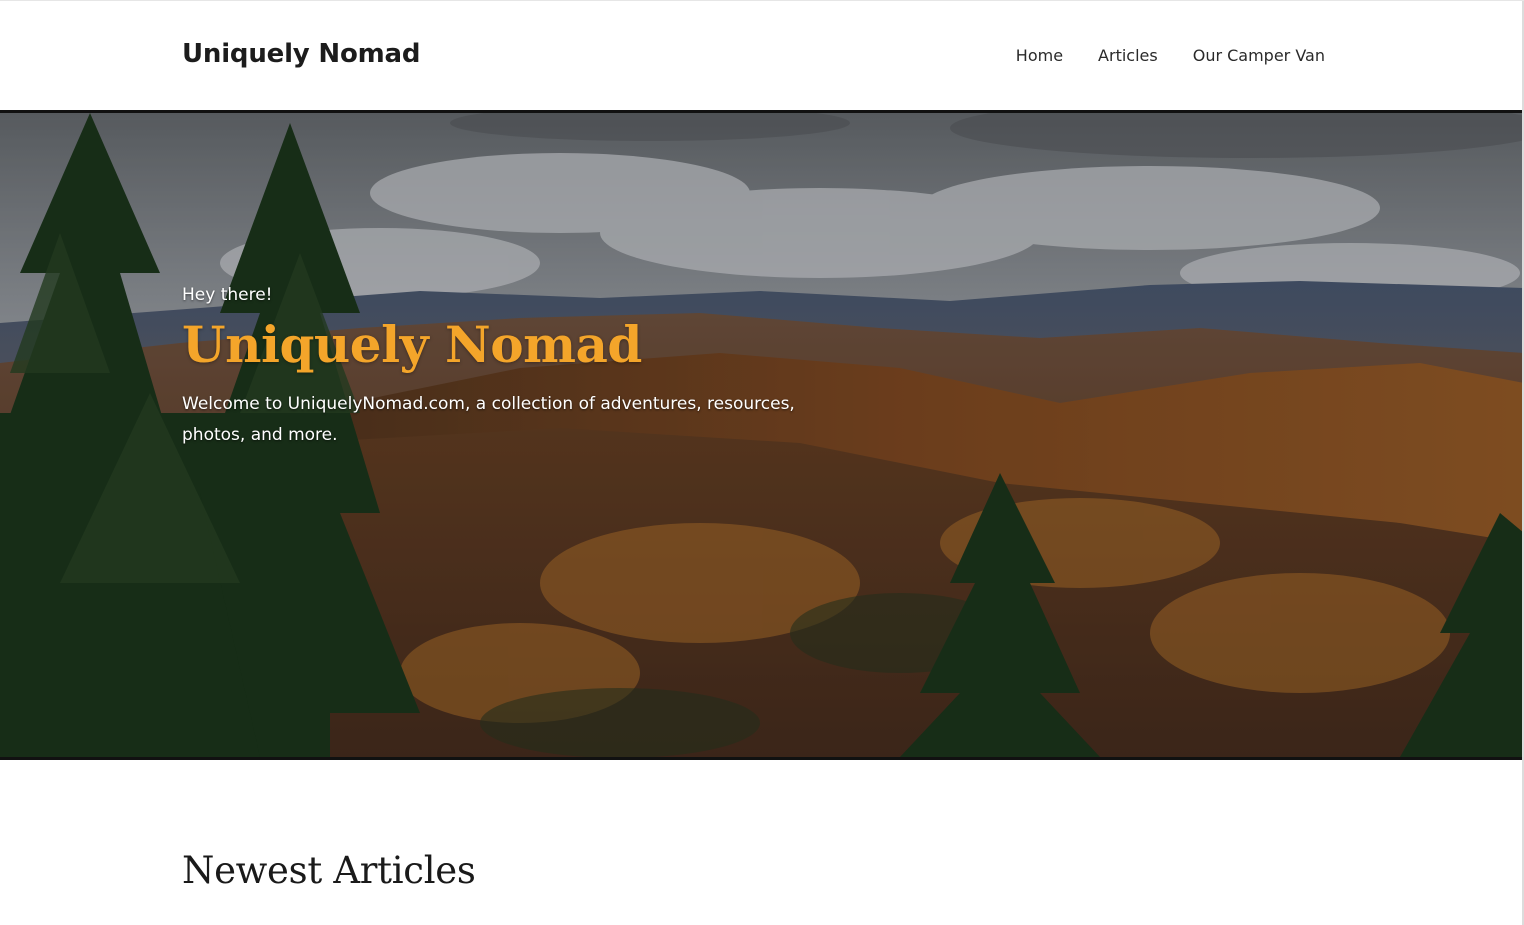 This screenshot has width=1524, height=925. What do you see at coordinates (301, 54) in the screenshot?
I see `site-title-link: Uniquely Nomad` at bounding box center [301, 54].